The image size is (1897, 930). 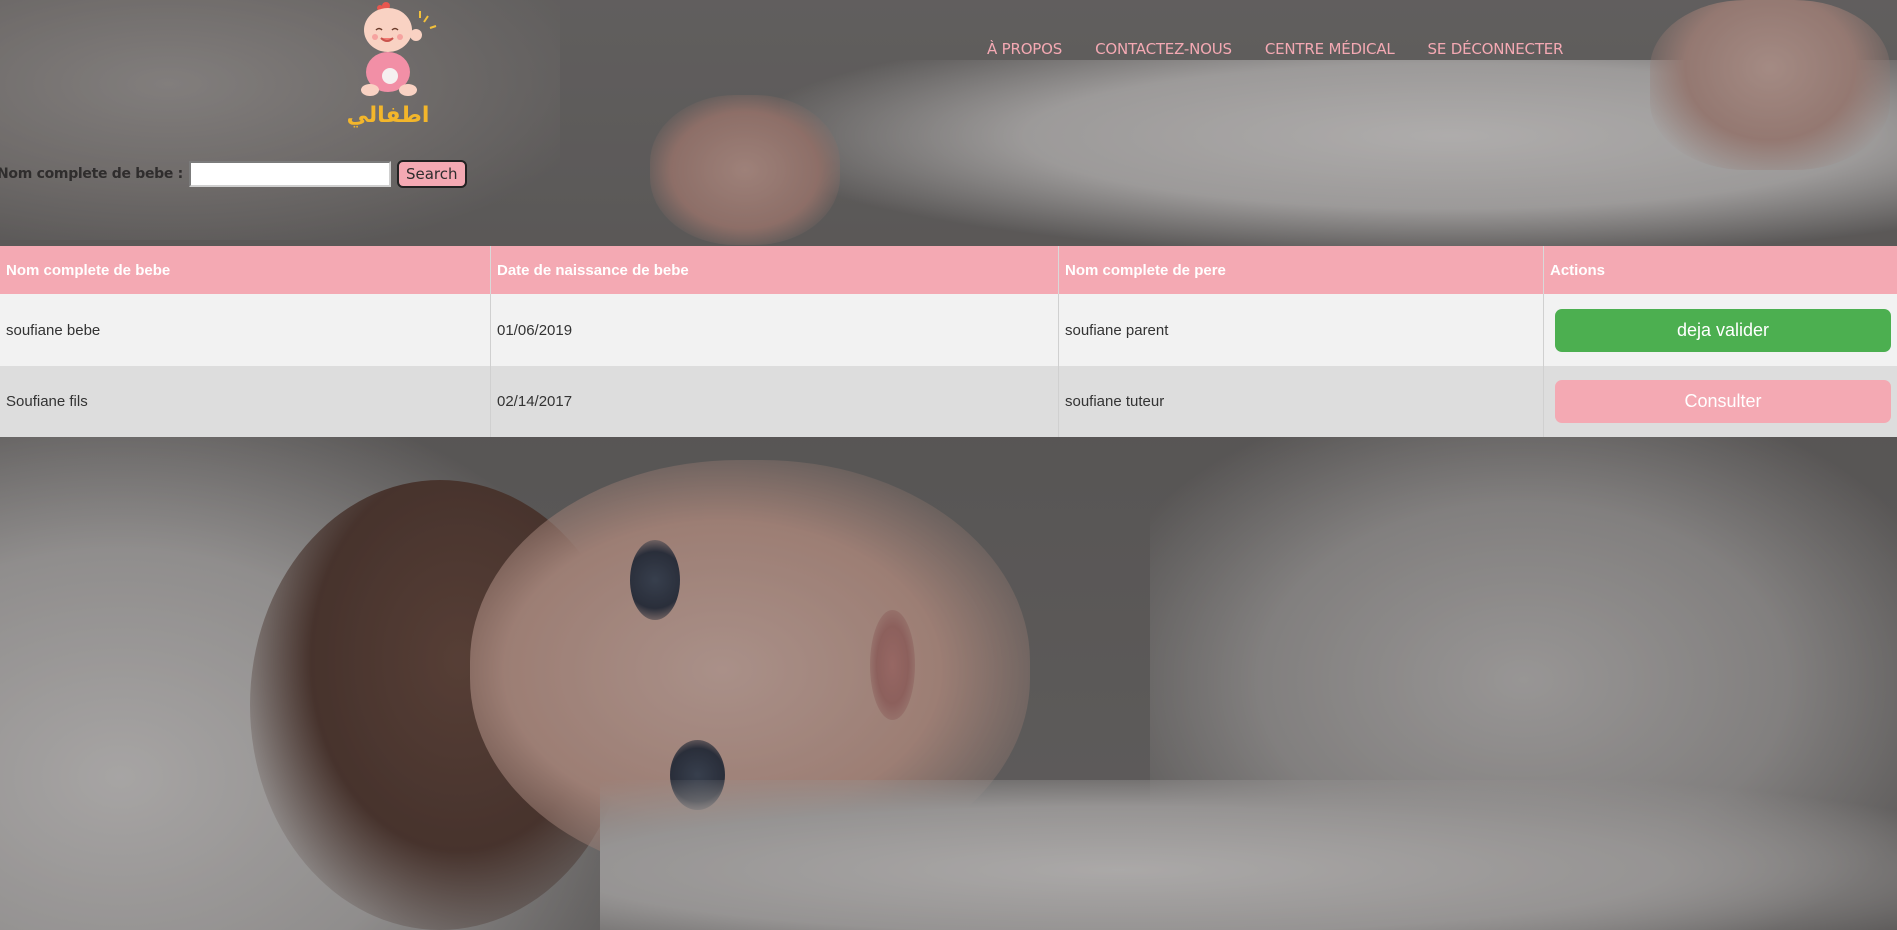 I want to click on cell-actions: Consulter, so click(x=1720, y=401).